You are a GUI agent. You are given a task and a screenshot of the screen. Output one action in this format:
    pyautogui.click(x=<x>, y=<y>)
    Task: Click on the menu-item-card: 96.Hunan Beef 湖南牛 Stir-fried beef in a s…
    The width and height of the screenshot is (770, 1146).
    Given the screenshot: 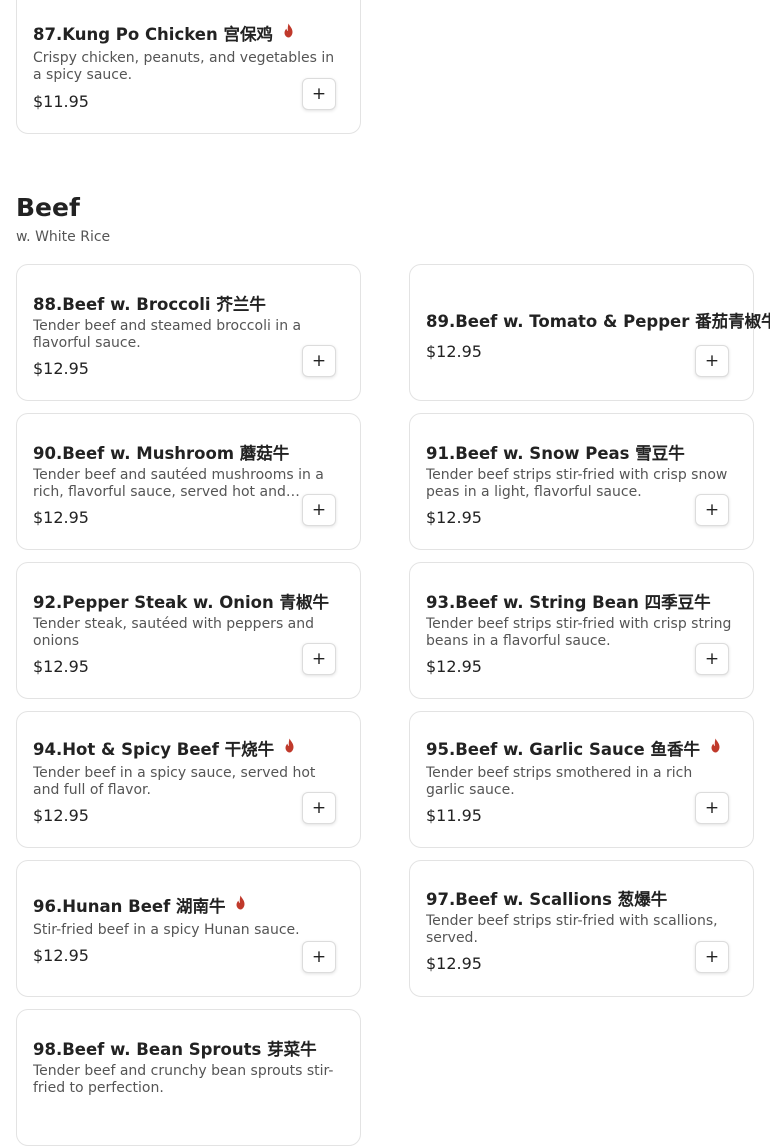 What is the action you would take?
    pyautogui.click(x=188, y=928)
    